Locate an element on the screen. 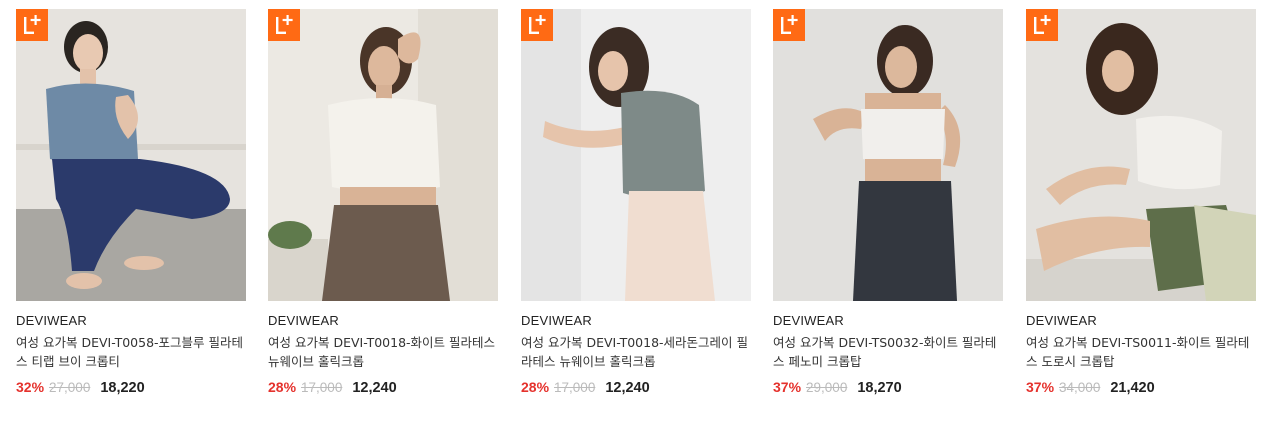 The width and height of the screenshot is (1264, 421). price-row: 32% 27,000 18,220 is located at coordinates (131, 388).